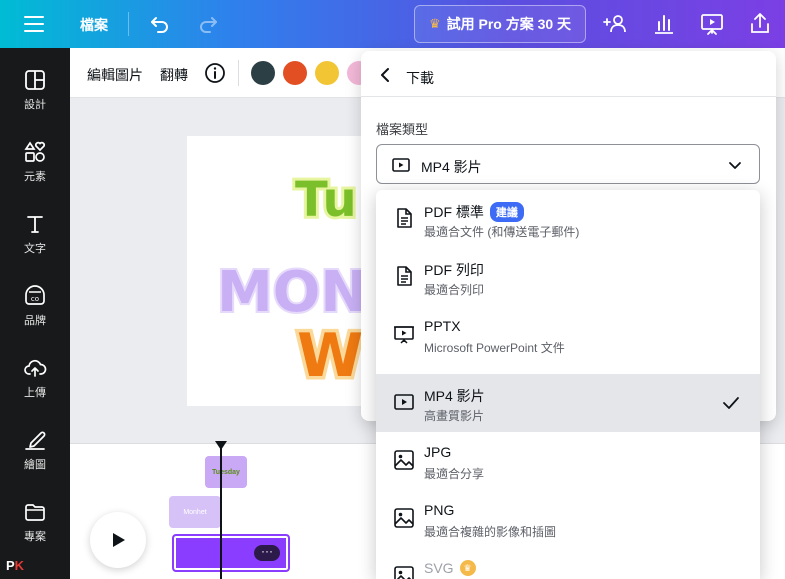 Image resolution: width=785 pixels, height=579 pixels. Describe the element at coordinates (35, 105) in the screenshot. I see `sidebar-item-label: 設計` at that location.